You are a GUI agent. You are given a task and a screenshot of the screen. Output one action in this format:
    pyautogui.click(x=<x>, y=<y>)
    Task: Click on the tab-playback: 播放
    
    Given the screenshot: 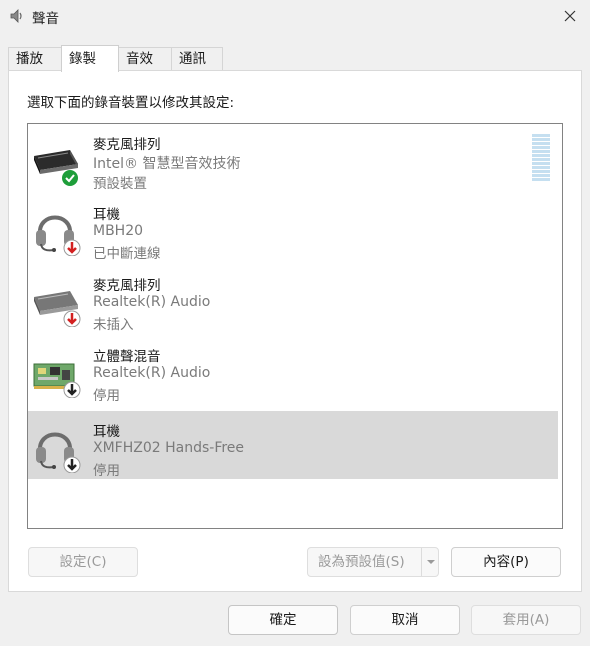 What is the action you would take?
    pyautogui.click(x=35, y=58)
    